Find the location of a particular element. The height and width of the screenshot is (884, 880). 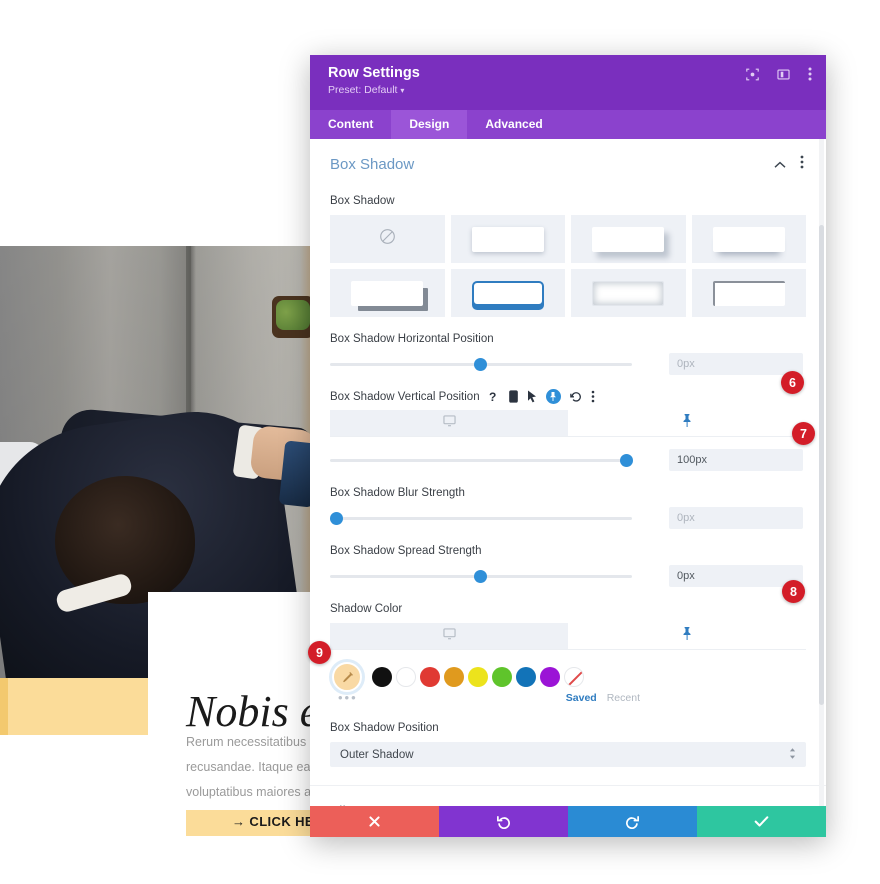

preset-none is located at coordinates (387, 239).